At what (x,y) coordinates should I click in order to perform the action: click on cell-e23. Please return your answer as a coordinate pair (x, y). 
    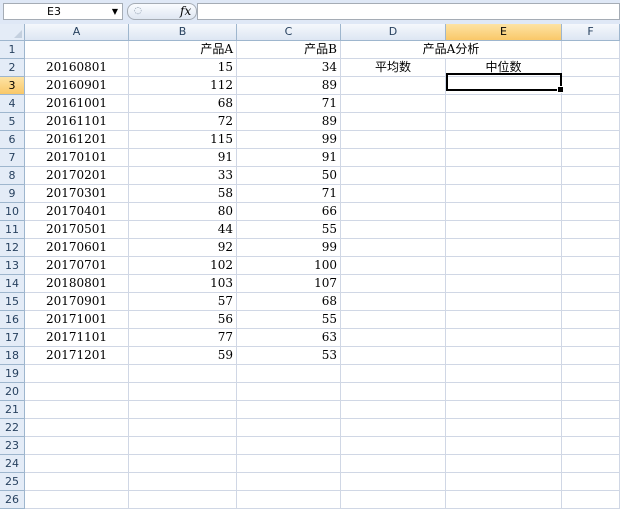
    Looking at the image, I should click on (504, 446).